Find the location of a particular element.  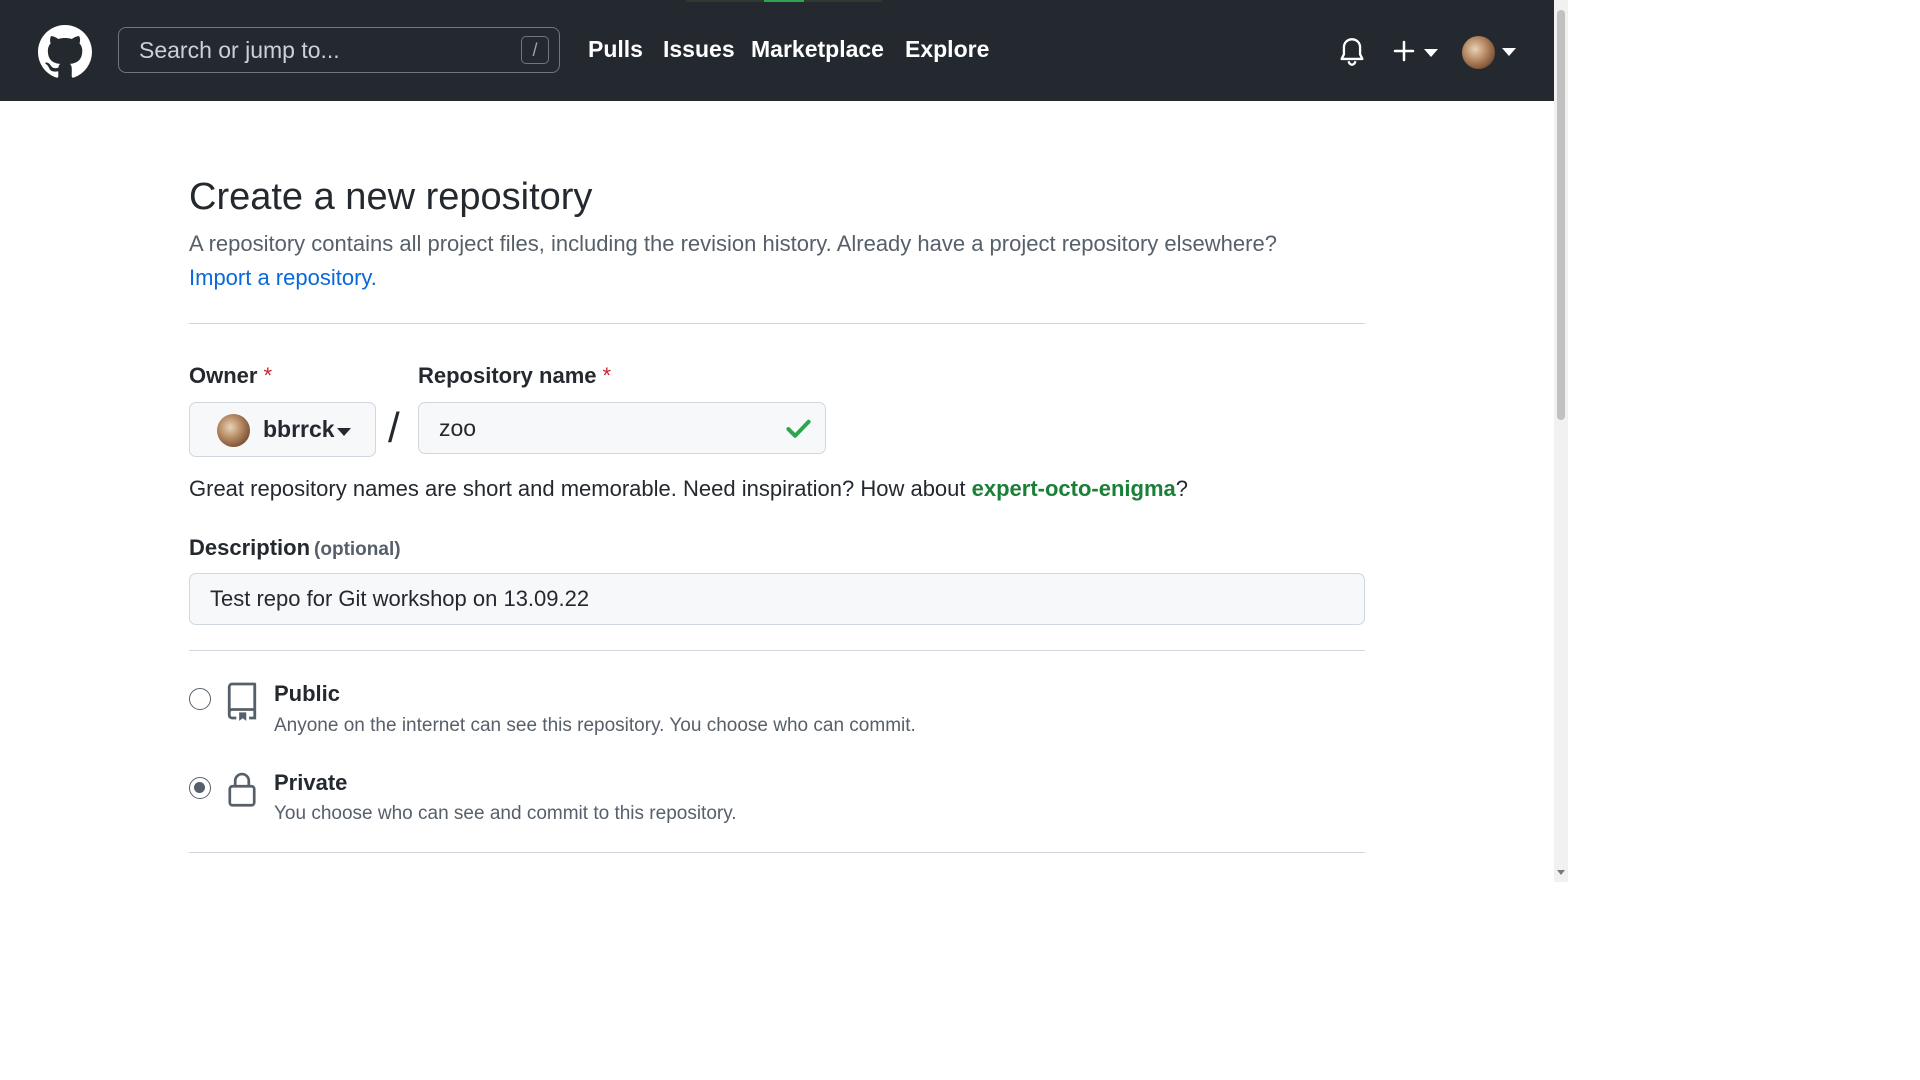

public-option-title: Public is located at coordinates (307, 693).